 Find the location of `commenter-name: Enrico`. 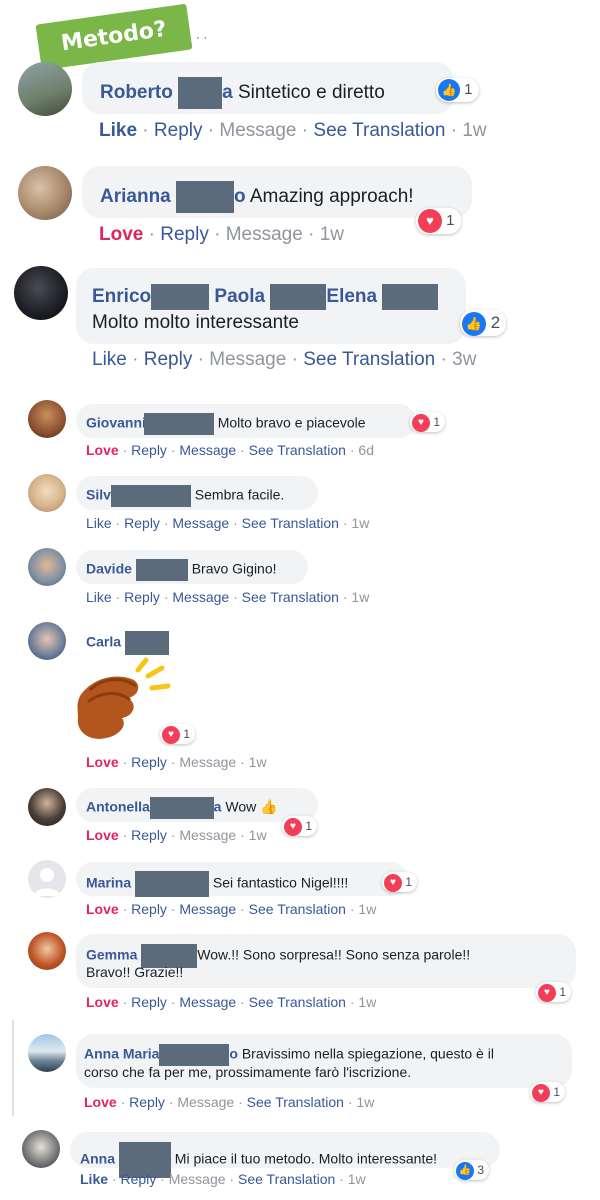

commenter-name: Enrico is located at coordinates (121, 296).